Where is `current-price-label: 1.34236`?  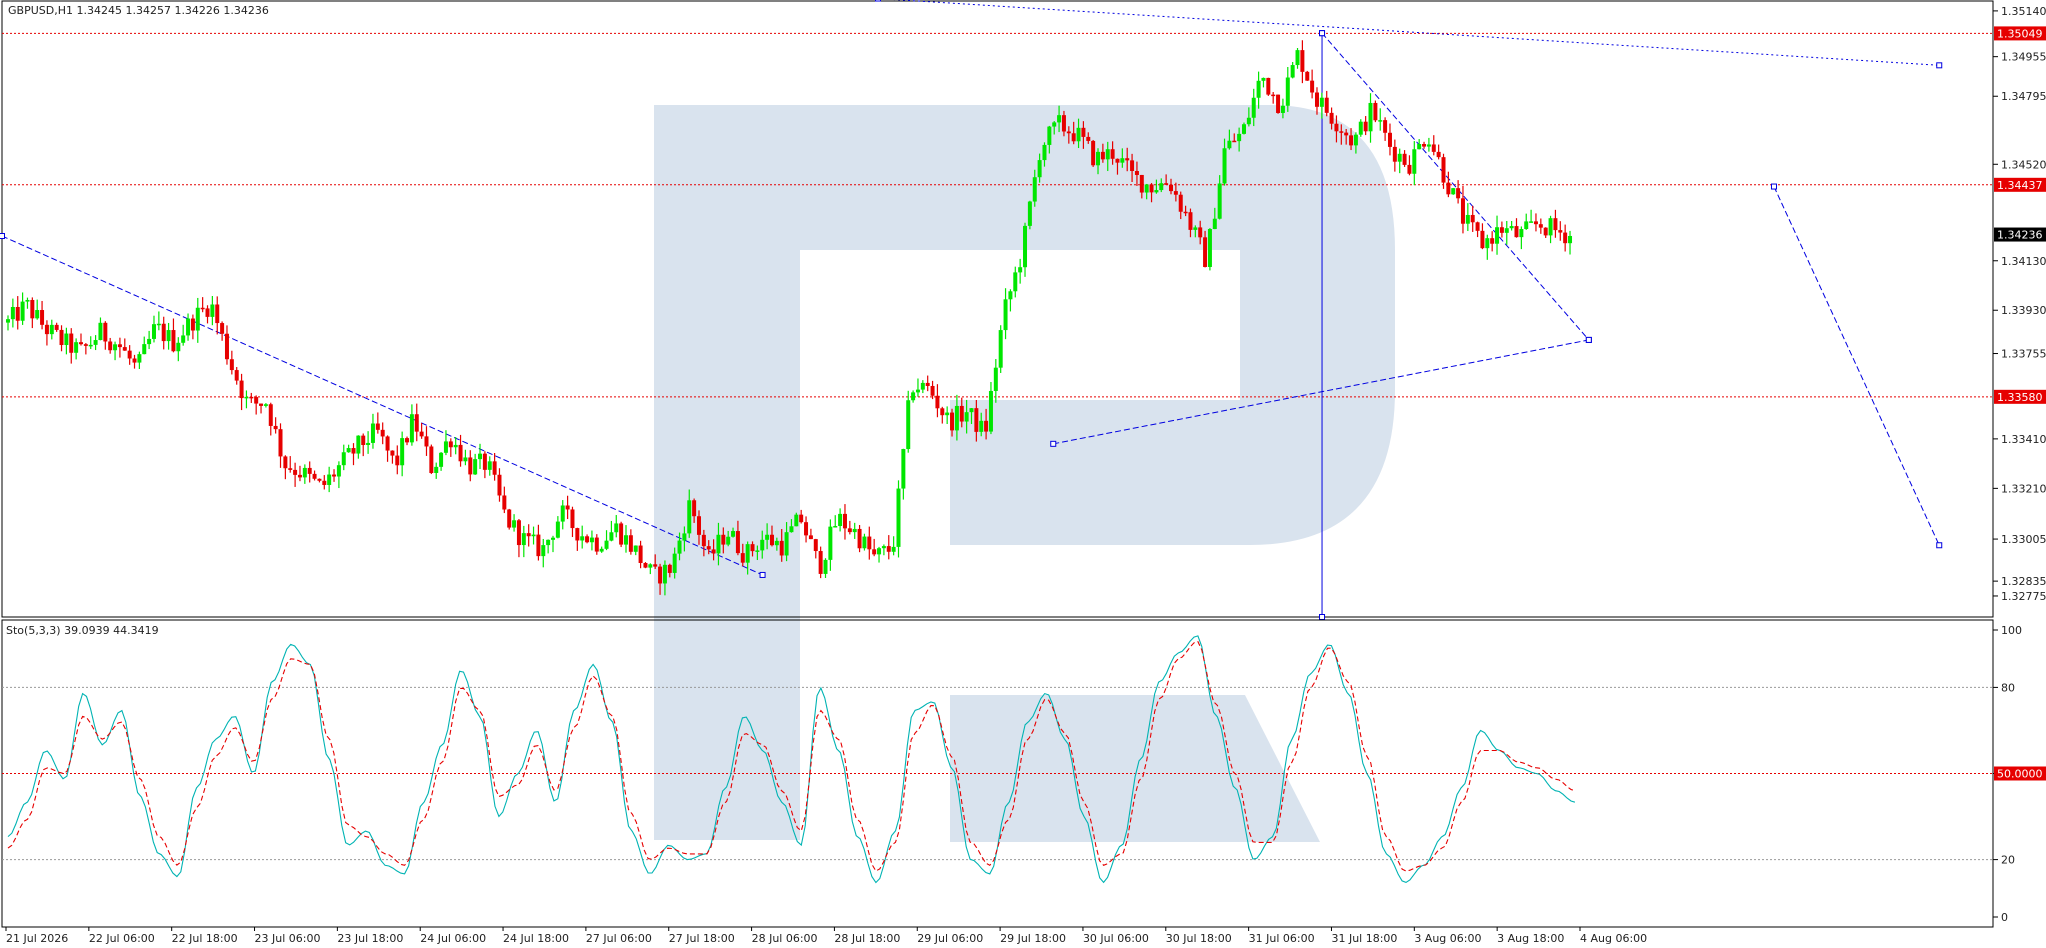 current-price-label: 1.34236 is located at coordinates (2020, 235).